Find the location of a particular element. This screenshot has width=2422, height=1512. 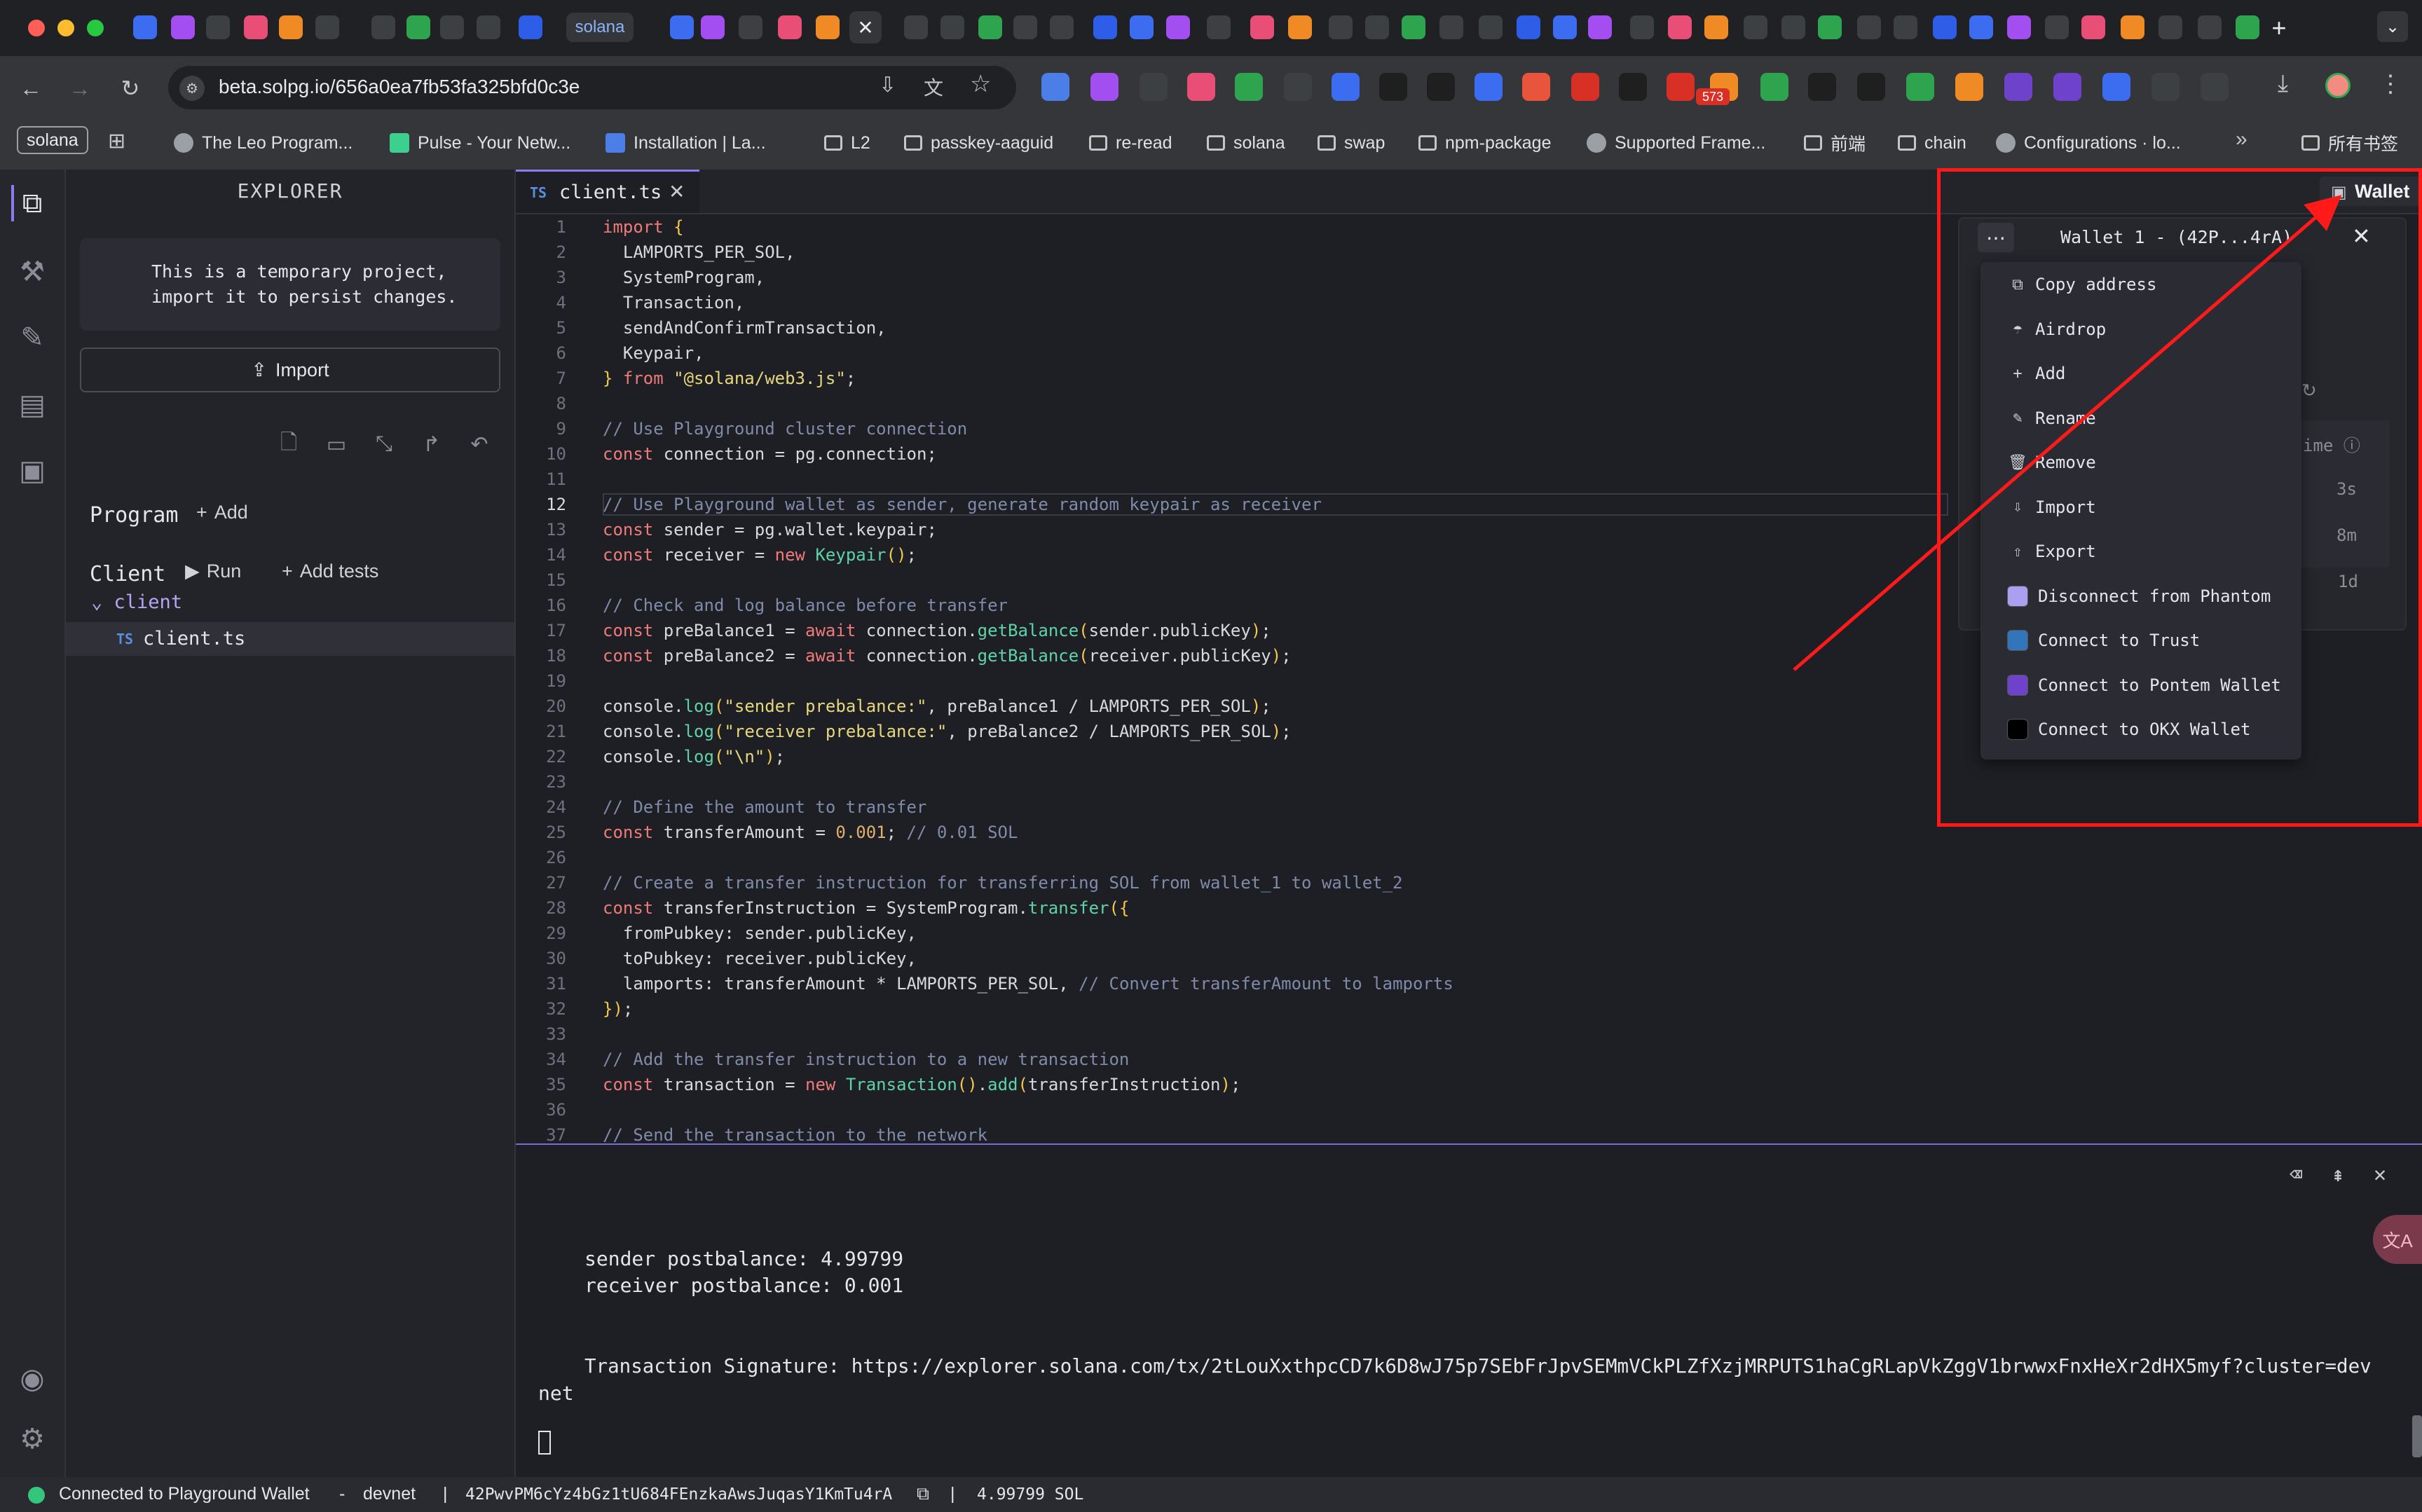

github-icon: ◉ is located at coordinates (32, 1379).